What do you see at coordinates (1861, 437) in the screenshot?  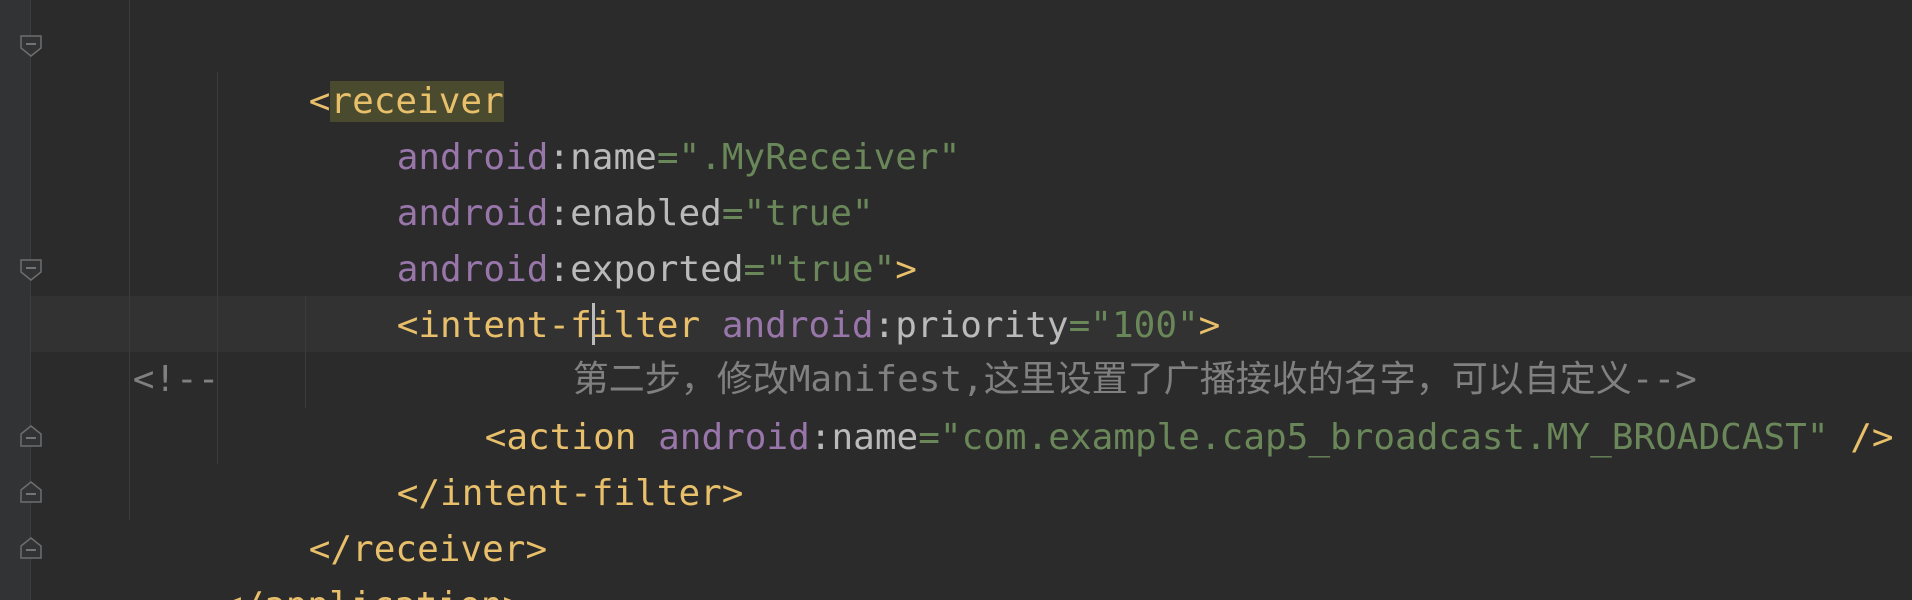 I see `tag-bracket: />` at bounding box center [1861, 437].